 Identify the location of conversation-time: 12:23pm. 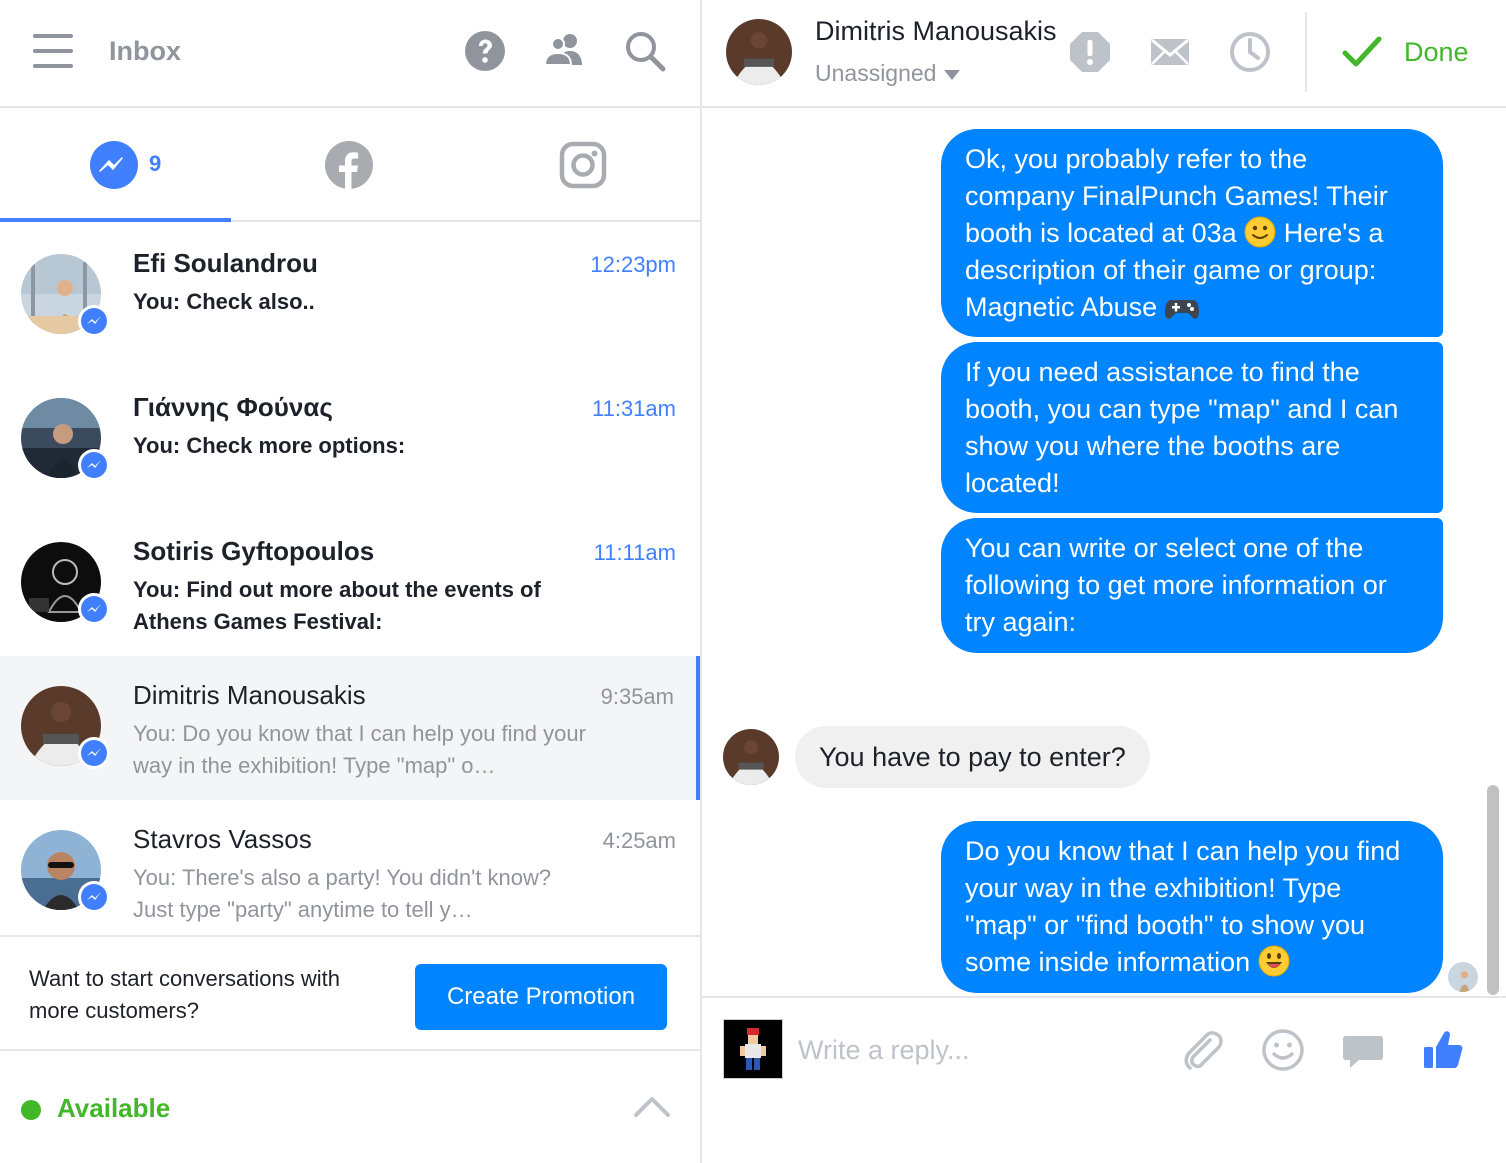
(633, 264).